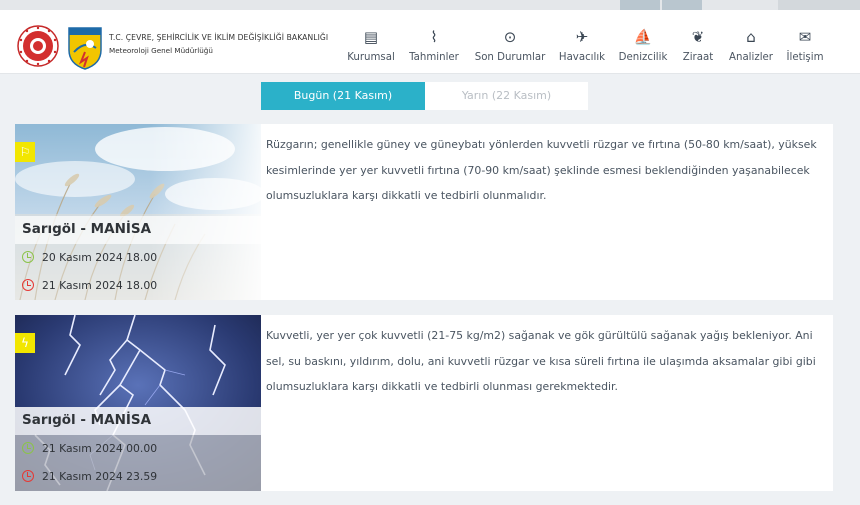  What do you see at coordinates (510, 57) in the screenshot?
I see `nav-label: Son Durumlar` at bounding box center [510, 57].